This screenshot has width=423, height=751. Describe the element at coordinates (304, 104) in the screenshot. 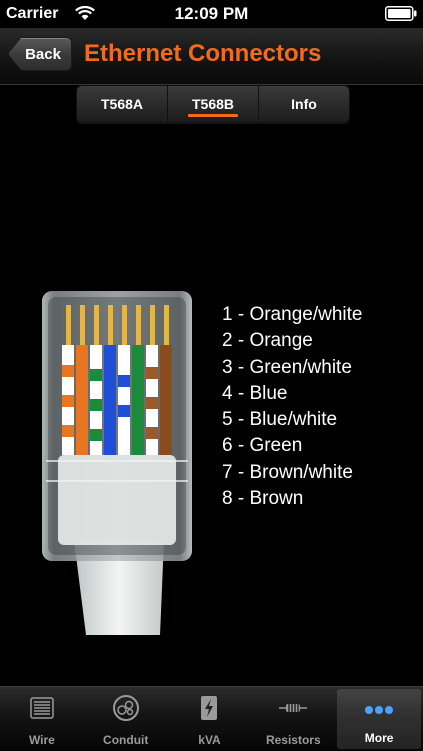

I see `segment-info: Info` at that location.